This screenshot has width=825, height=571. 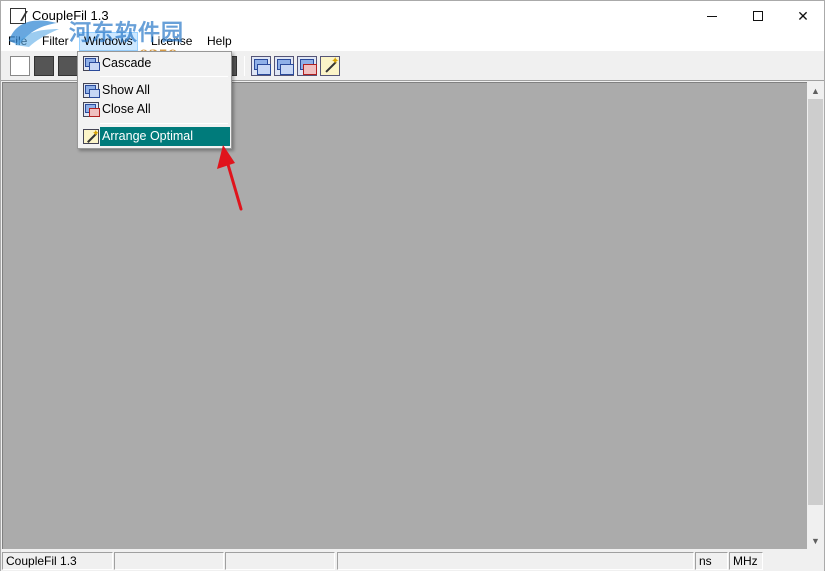 What do you see at coordinates (746, 561) in the screenshot?
I see `status-freq-unit: MHz` at bounding box center [746, 561].